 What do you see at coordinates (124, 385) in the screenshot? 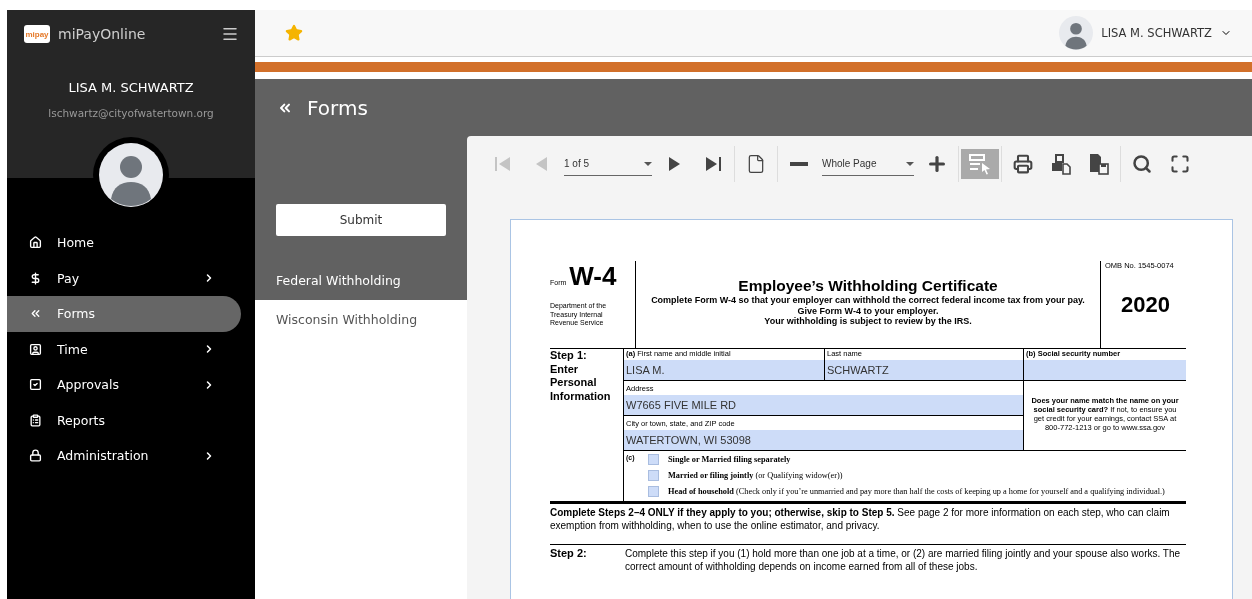
I see `nav-item: Approvals` at bounding box center [124, 385].